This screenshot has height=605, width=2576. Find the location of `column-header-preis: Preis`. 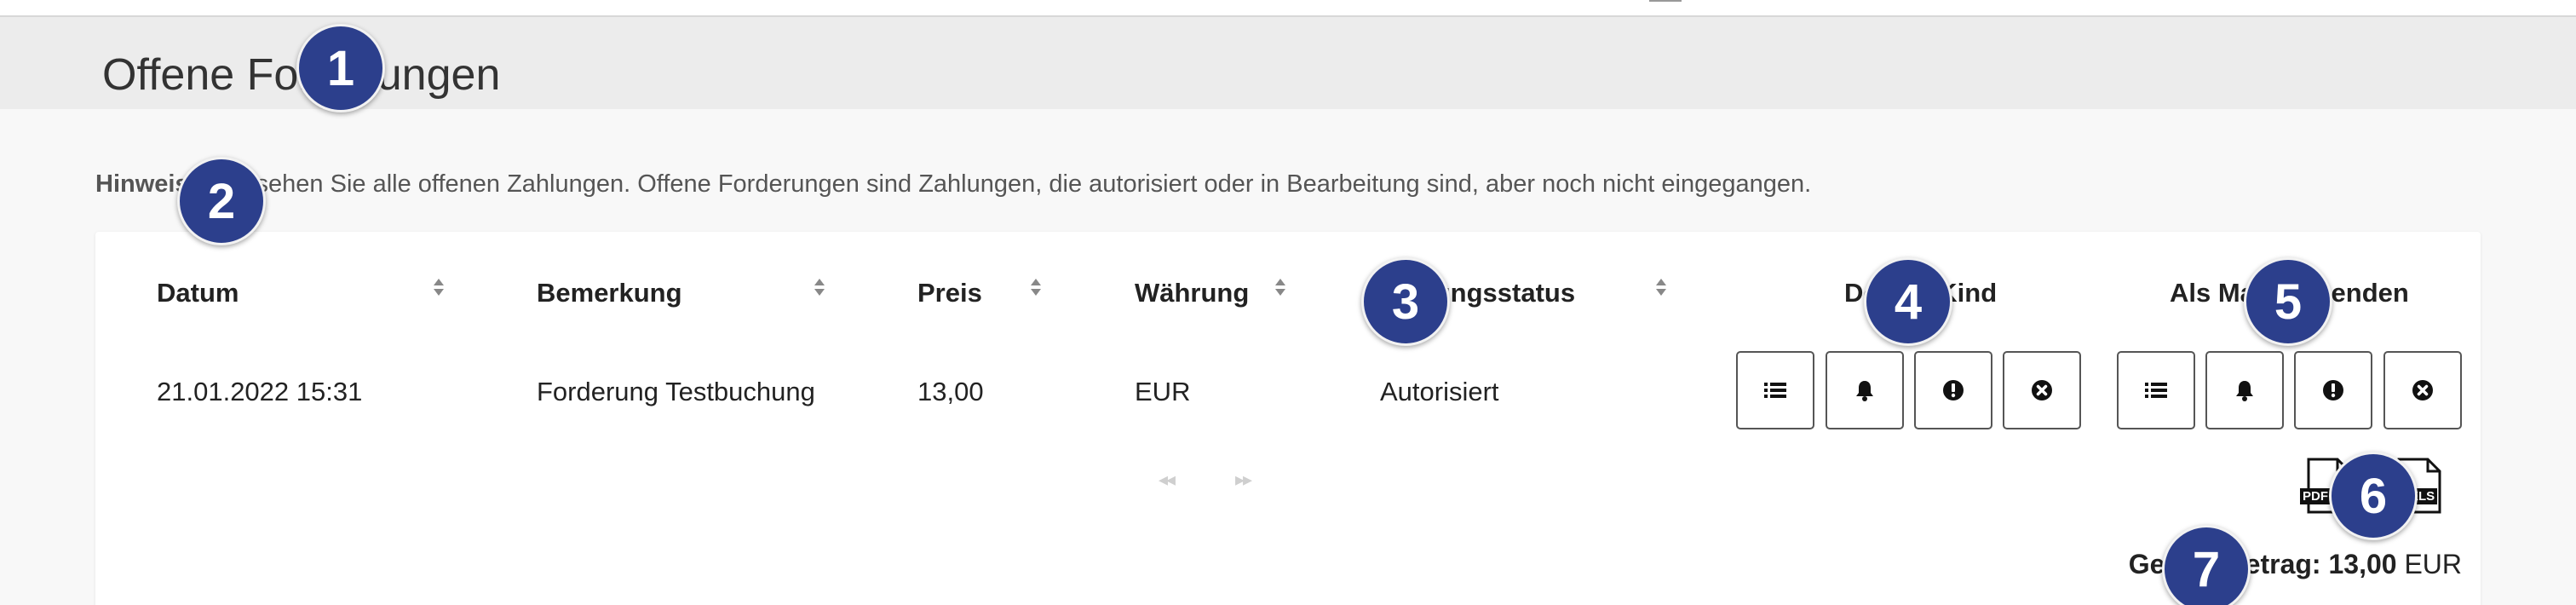

column-header-preis: Preis is located at coordinates (949, 293).